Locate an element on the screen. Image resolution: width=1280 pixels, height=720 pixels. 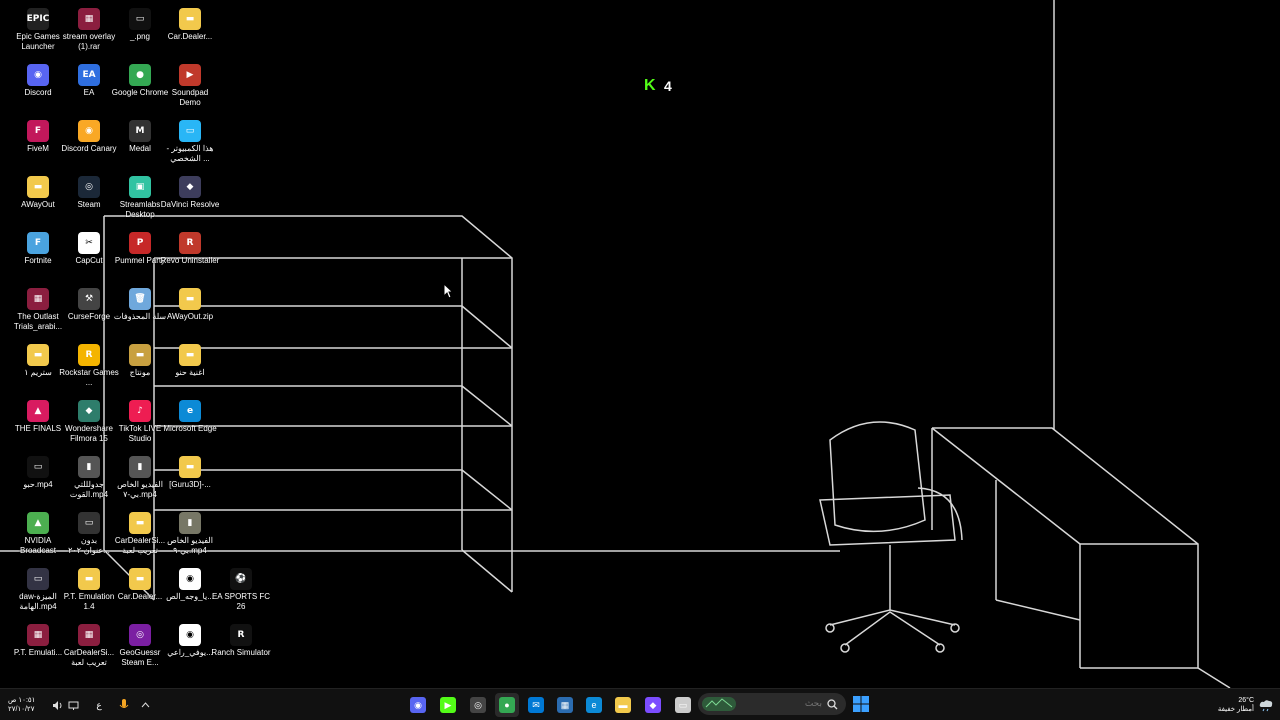
taskbar-app-button: ✉ is located at coordinates (536, 705).